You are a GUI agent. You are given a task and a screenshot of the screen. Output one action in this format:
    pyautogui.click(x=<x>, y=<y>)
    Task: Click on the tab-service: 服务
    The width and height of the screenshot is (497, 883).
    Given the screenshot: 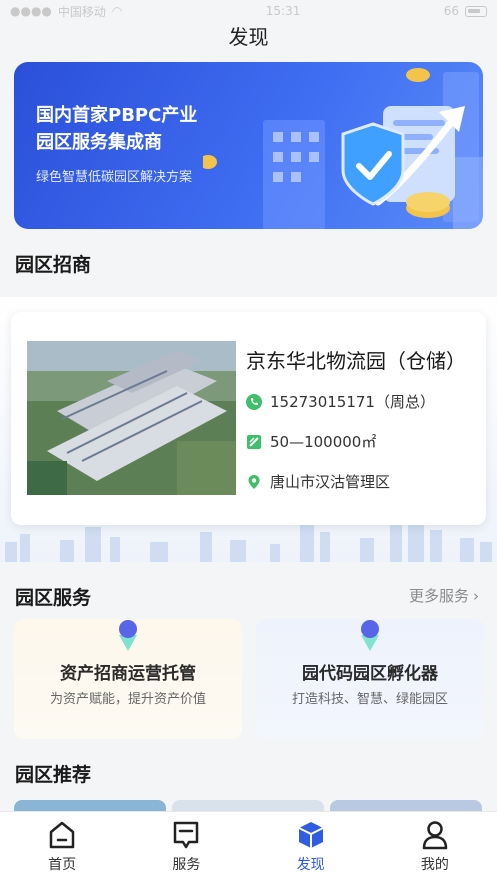 What is the action you would take?
    pyautogui.click(x=186, y=847)
    